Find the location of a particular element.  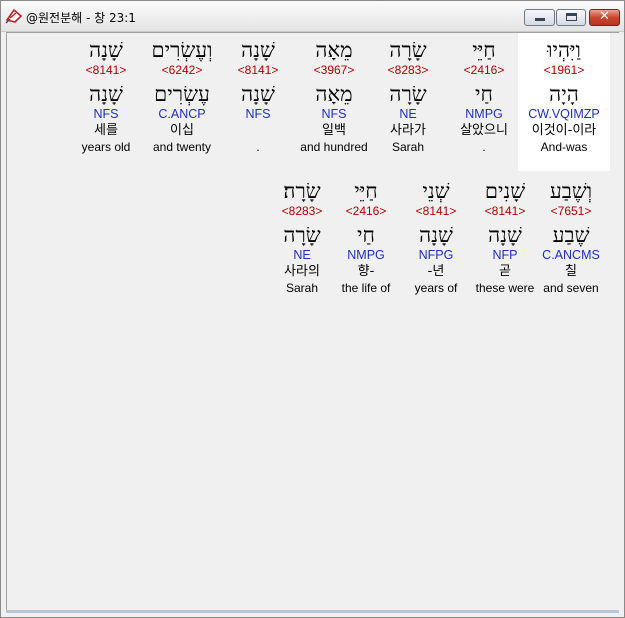

close-icon: ✕ is located at coordinates (604, 16).